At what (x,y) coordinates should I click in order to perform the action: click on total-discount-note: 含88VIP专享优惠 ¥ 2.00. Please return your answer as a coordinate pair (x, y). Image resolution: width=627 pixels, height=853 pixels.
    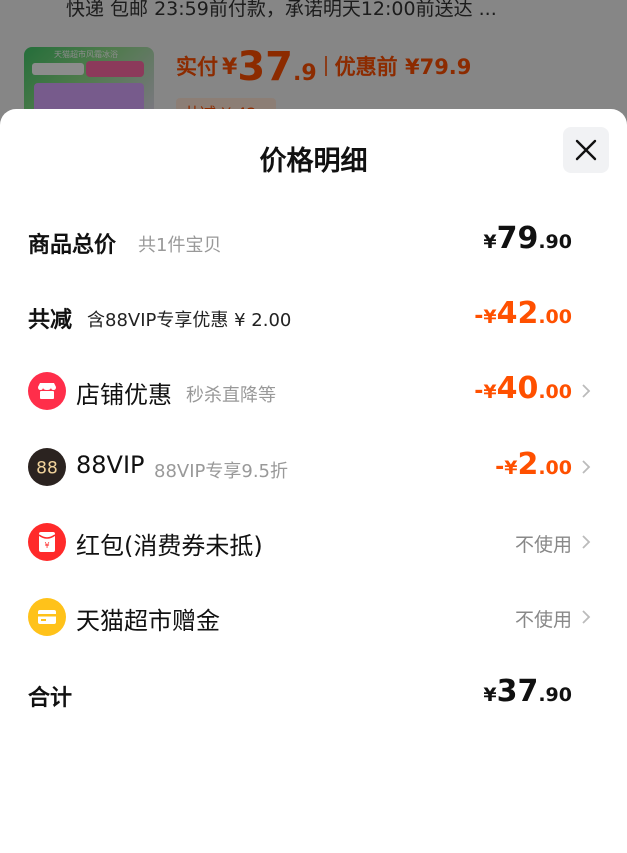
    Looking at the image, I should click on (189, 320).